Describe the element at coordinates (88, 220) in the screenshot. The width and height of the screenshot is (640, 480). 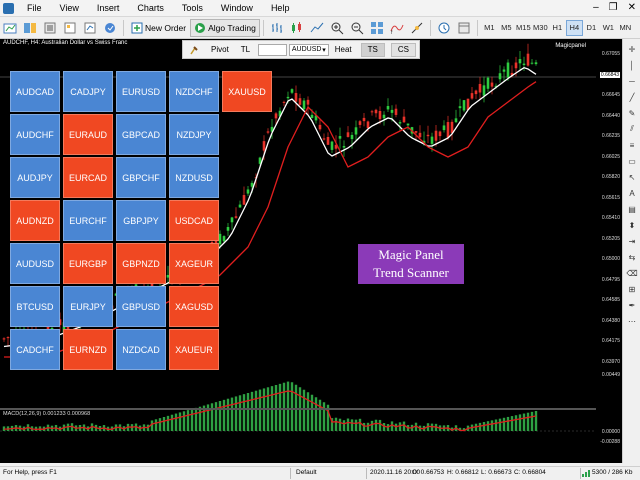
I see `pair-button-eurchf: EURCHF` at that location.